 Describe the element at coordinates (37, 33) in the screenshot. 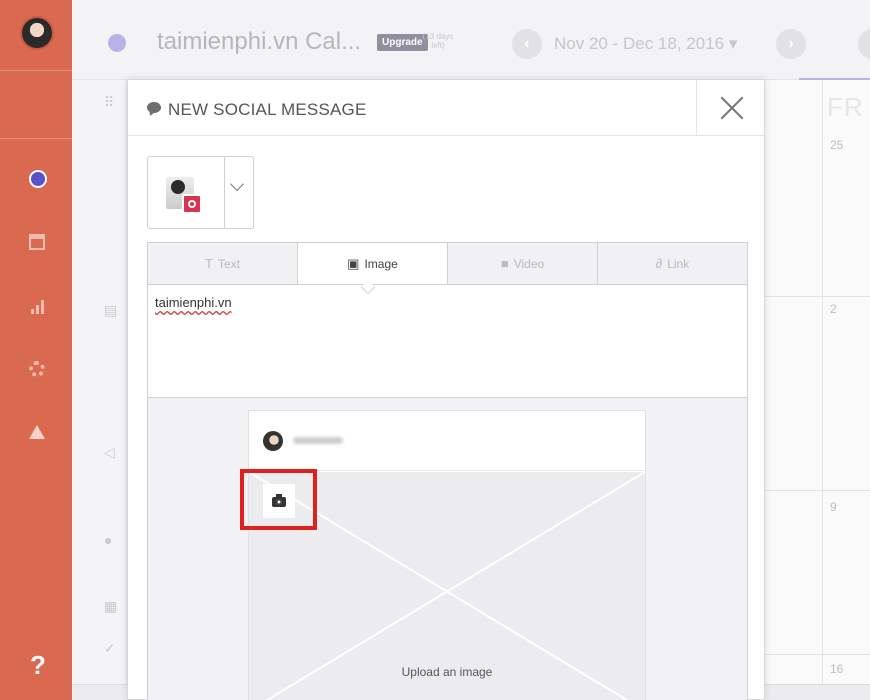

I see `user-avatar` at that location.